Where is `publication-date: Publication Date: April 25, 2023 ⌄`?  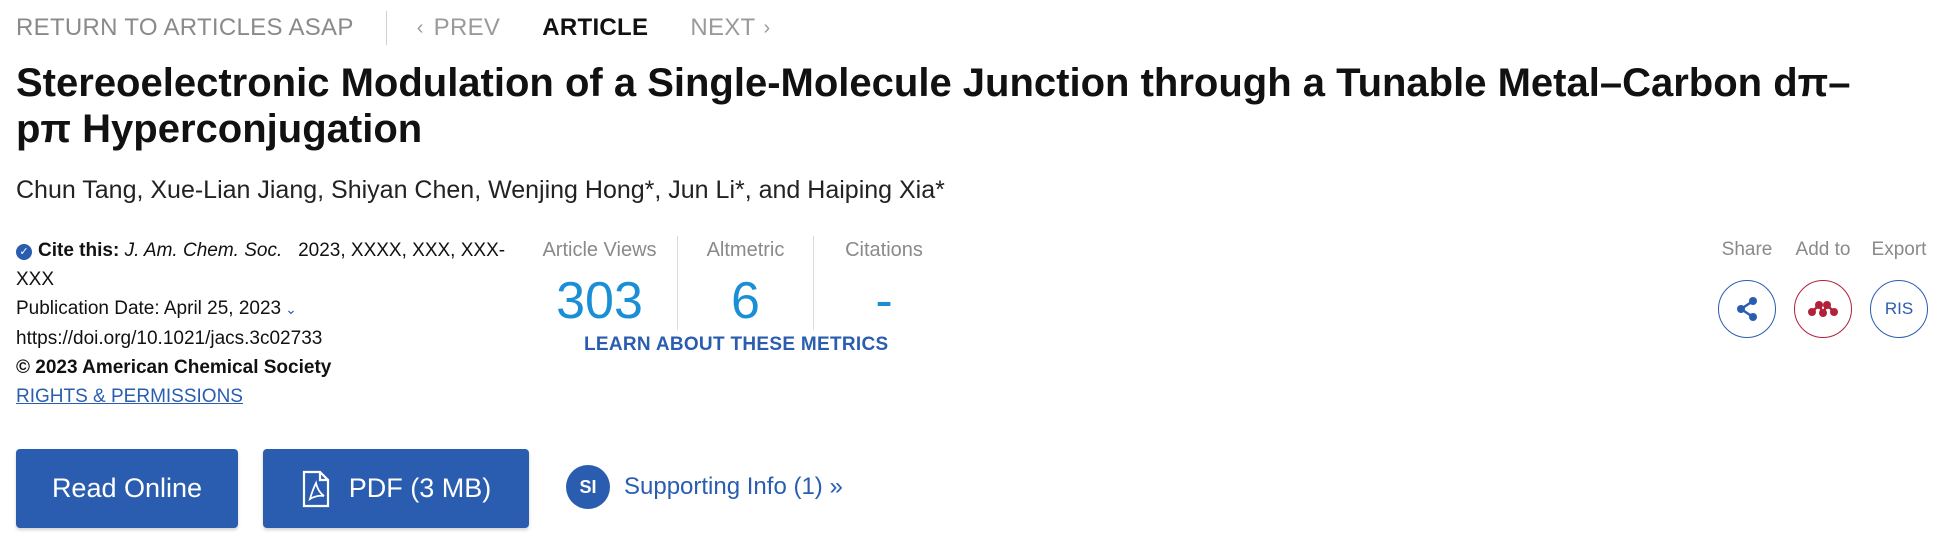 publication-date: Publication Date: April 25, 2023 ⌄ is located at coordinates (266, 309).